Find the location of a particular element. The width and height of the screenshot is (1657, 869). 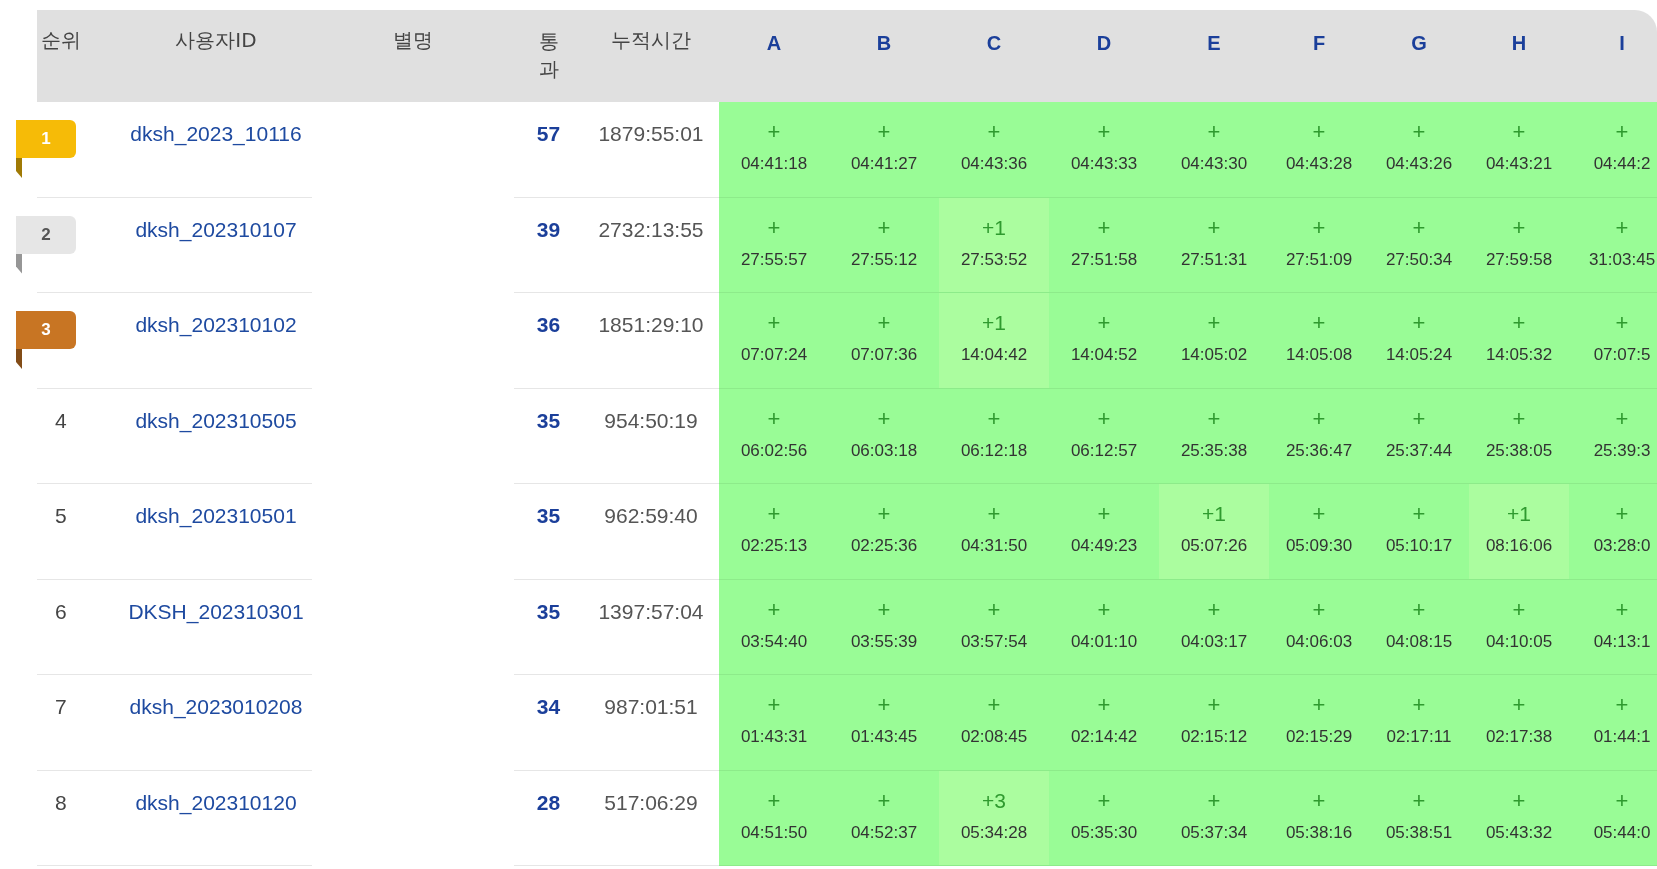

user-link: dksh_2023_10116 is located at coordinates (216, 159).